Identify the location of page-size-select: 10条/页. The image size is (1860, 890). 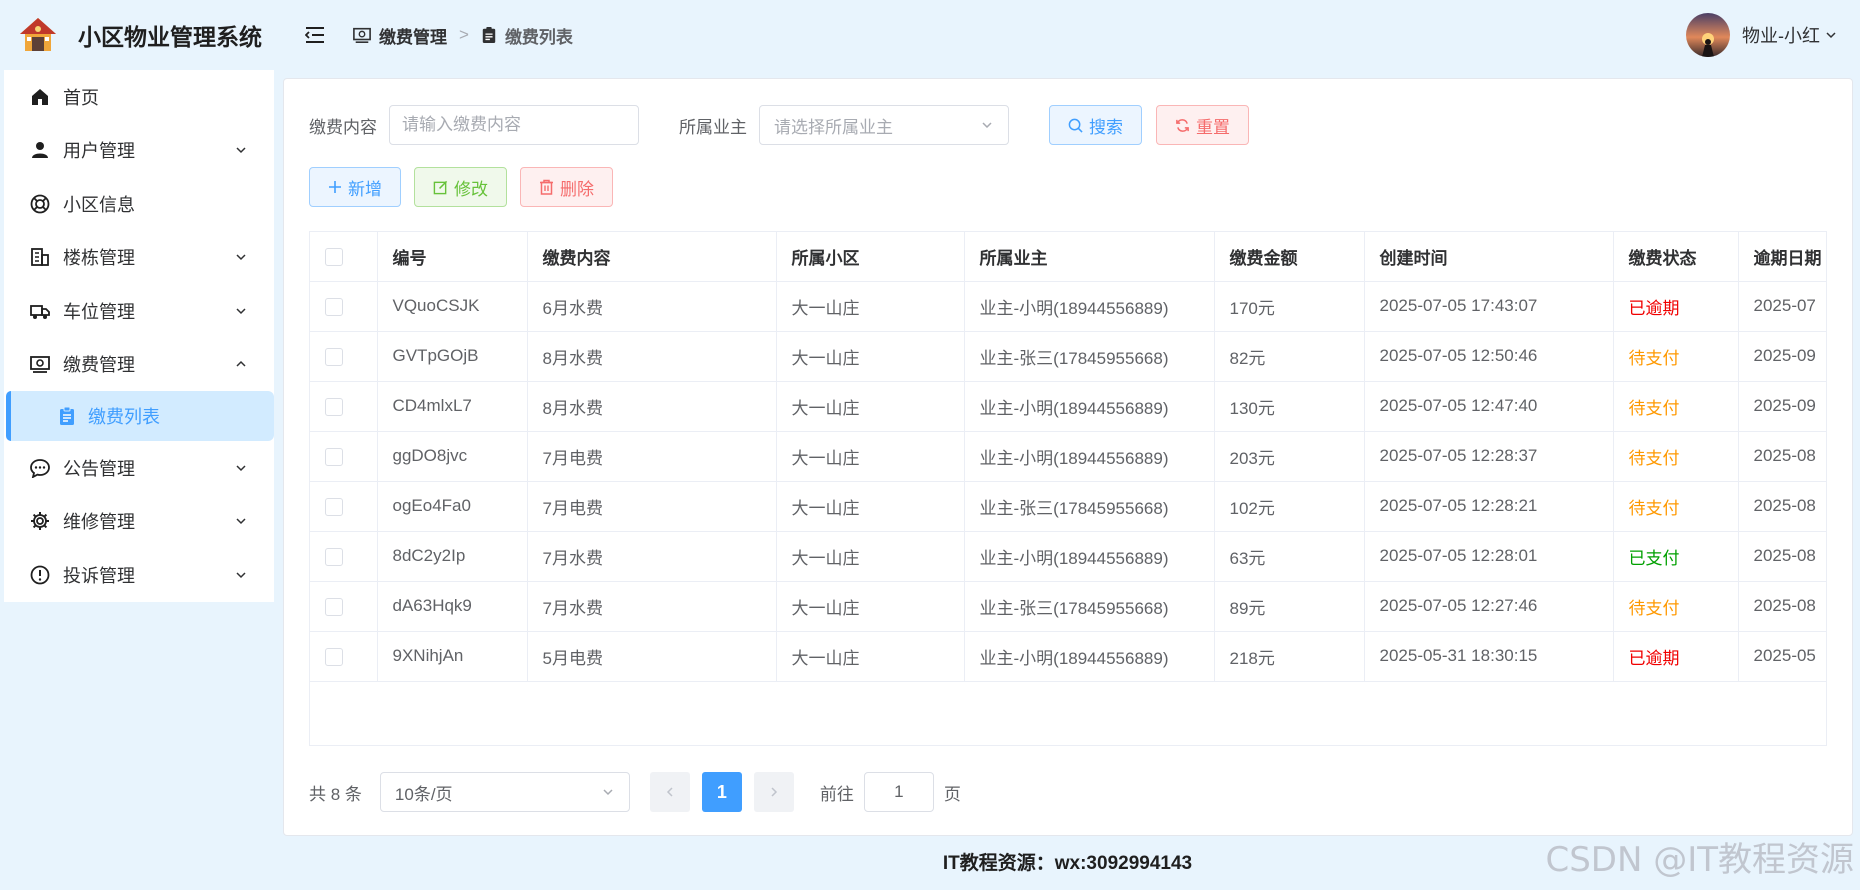
(504, 792).